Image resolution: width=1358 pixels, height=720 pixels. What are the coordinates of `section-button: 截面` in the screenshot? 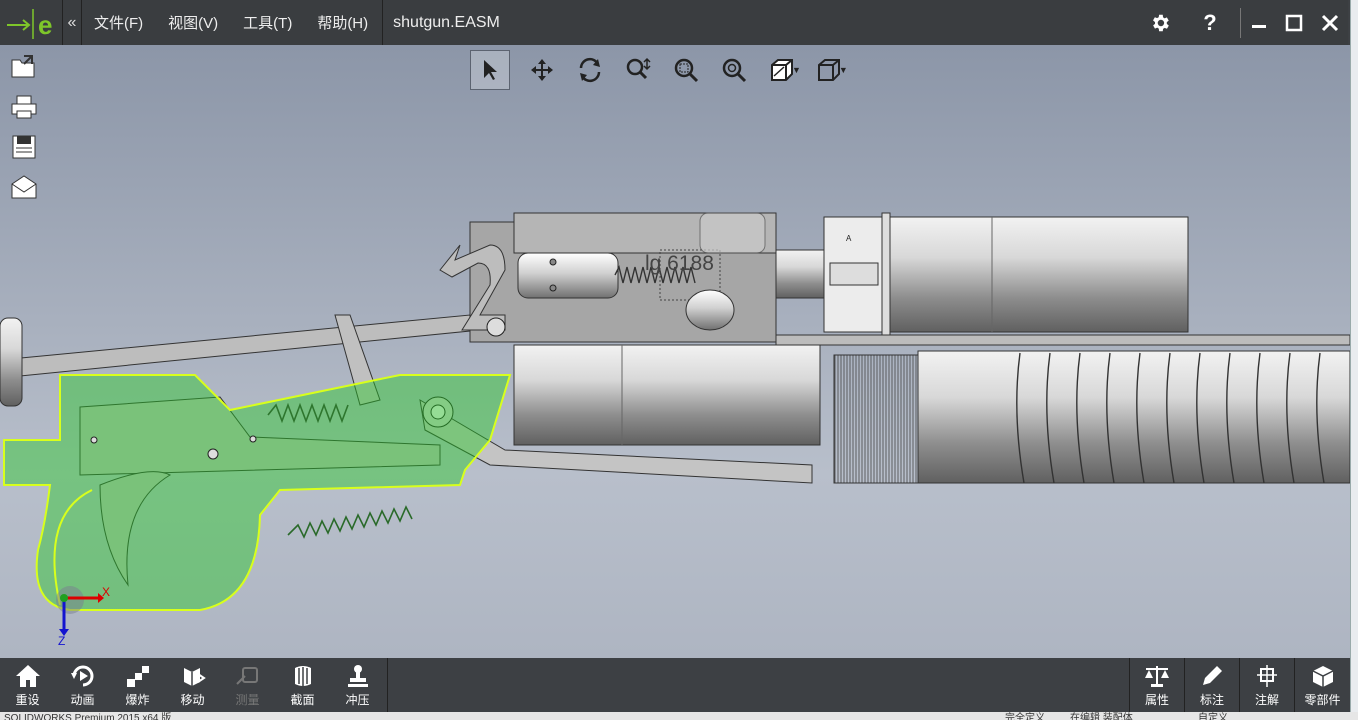 It's located at (302, 685).